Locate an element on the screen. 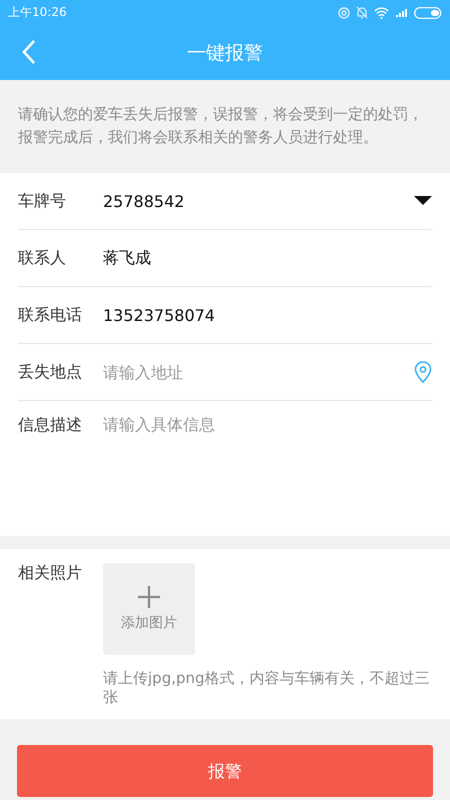  wifi-icon is located at coordinates (381, 12).